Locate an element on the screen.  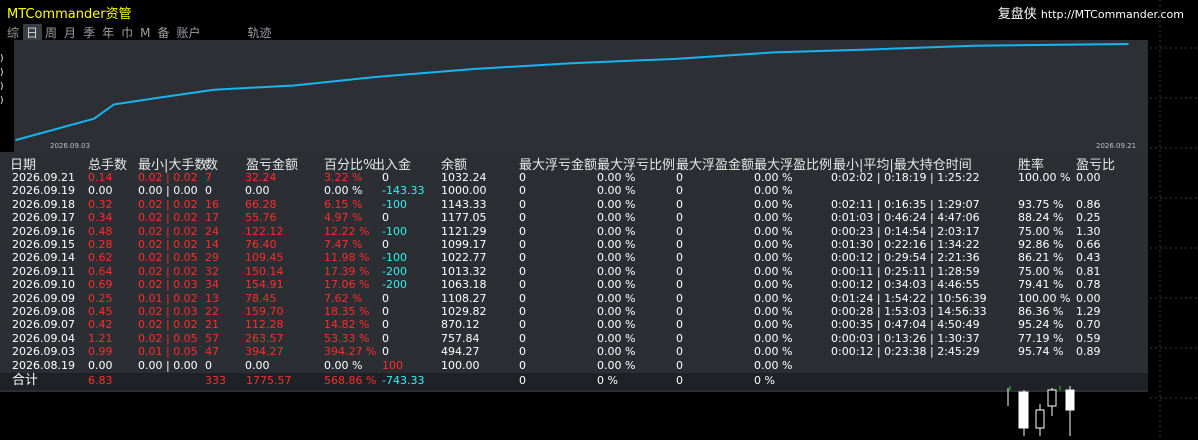
cell-count: 32 is located at coordinates (212, 271).